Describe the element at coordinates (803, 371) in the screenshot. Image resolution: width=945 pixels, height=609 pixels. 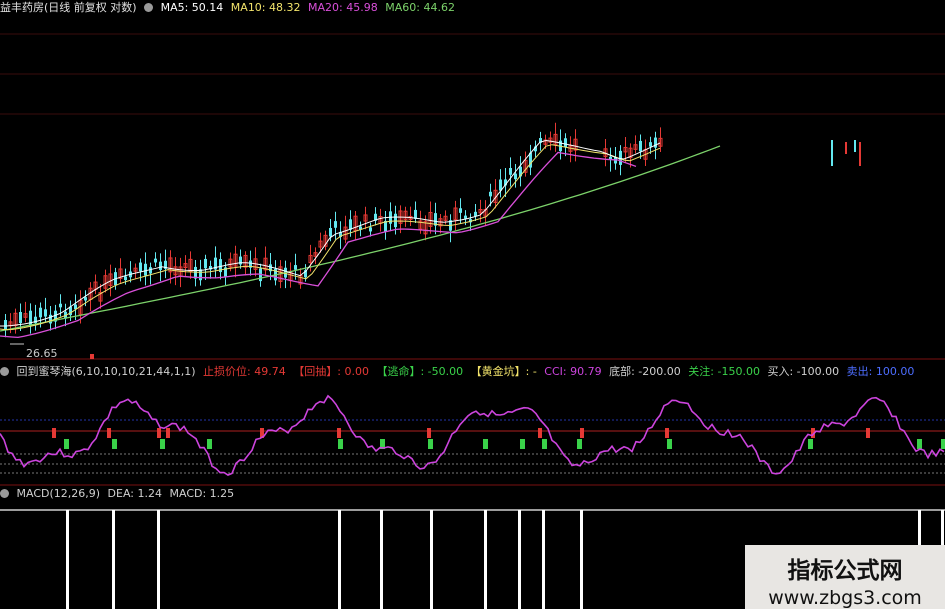
I see `buy-value: 买入: -100.00` at that location.